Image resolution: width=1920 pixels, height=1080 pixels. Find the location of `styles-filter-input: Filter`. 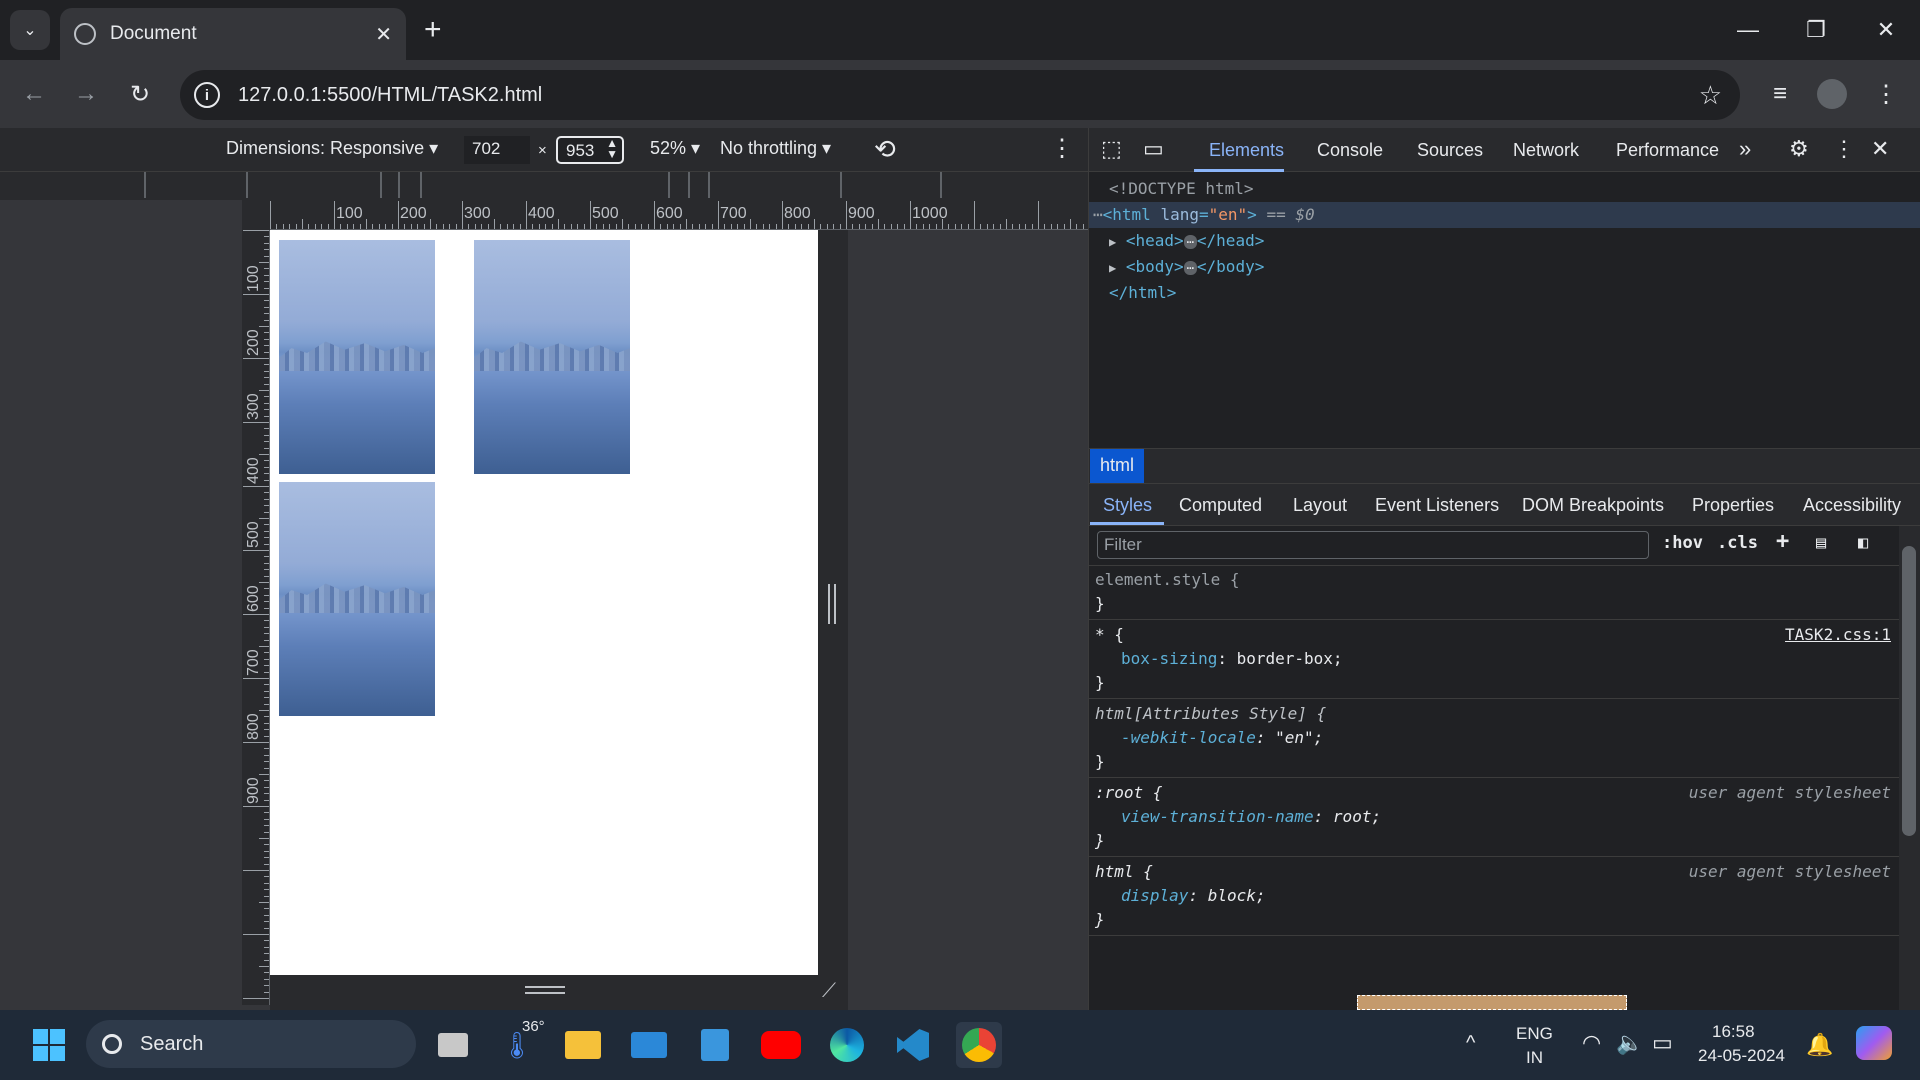

styles-filter-input: Filter is located at coordinates (1373, 545).